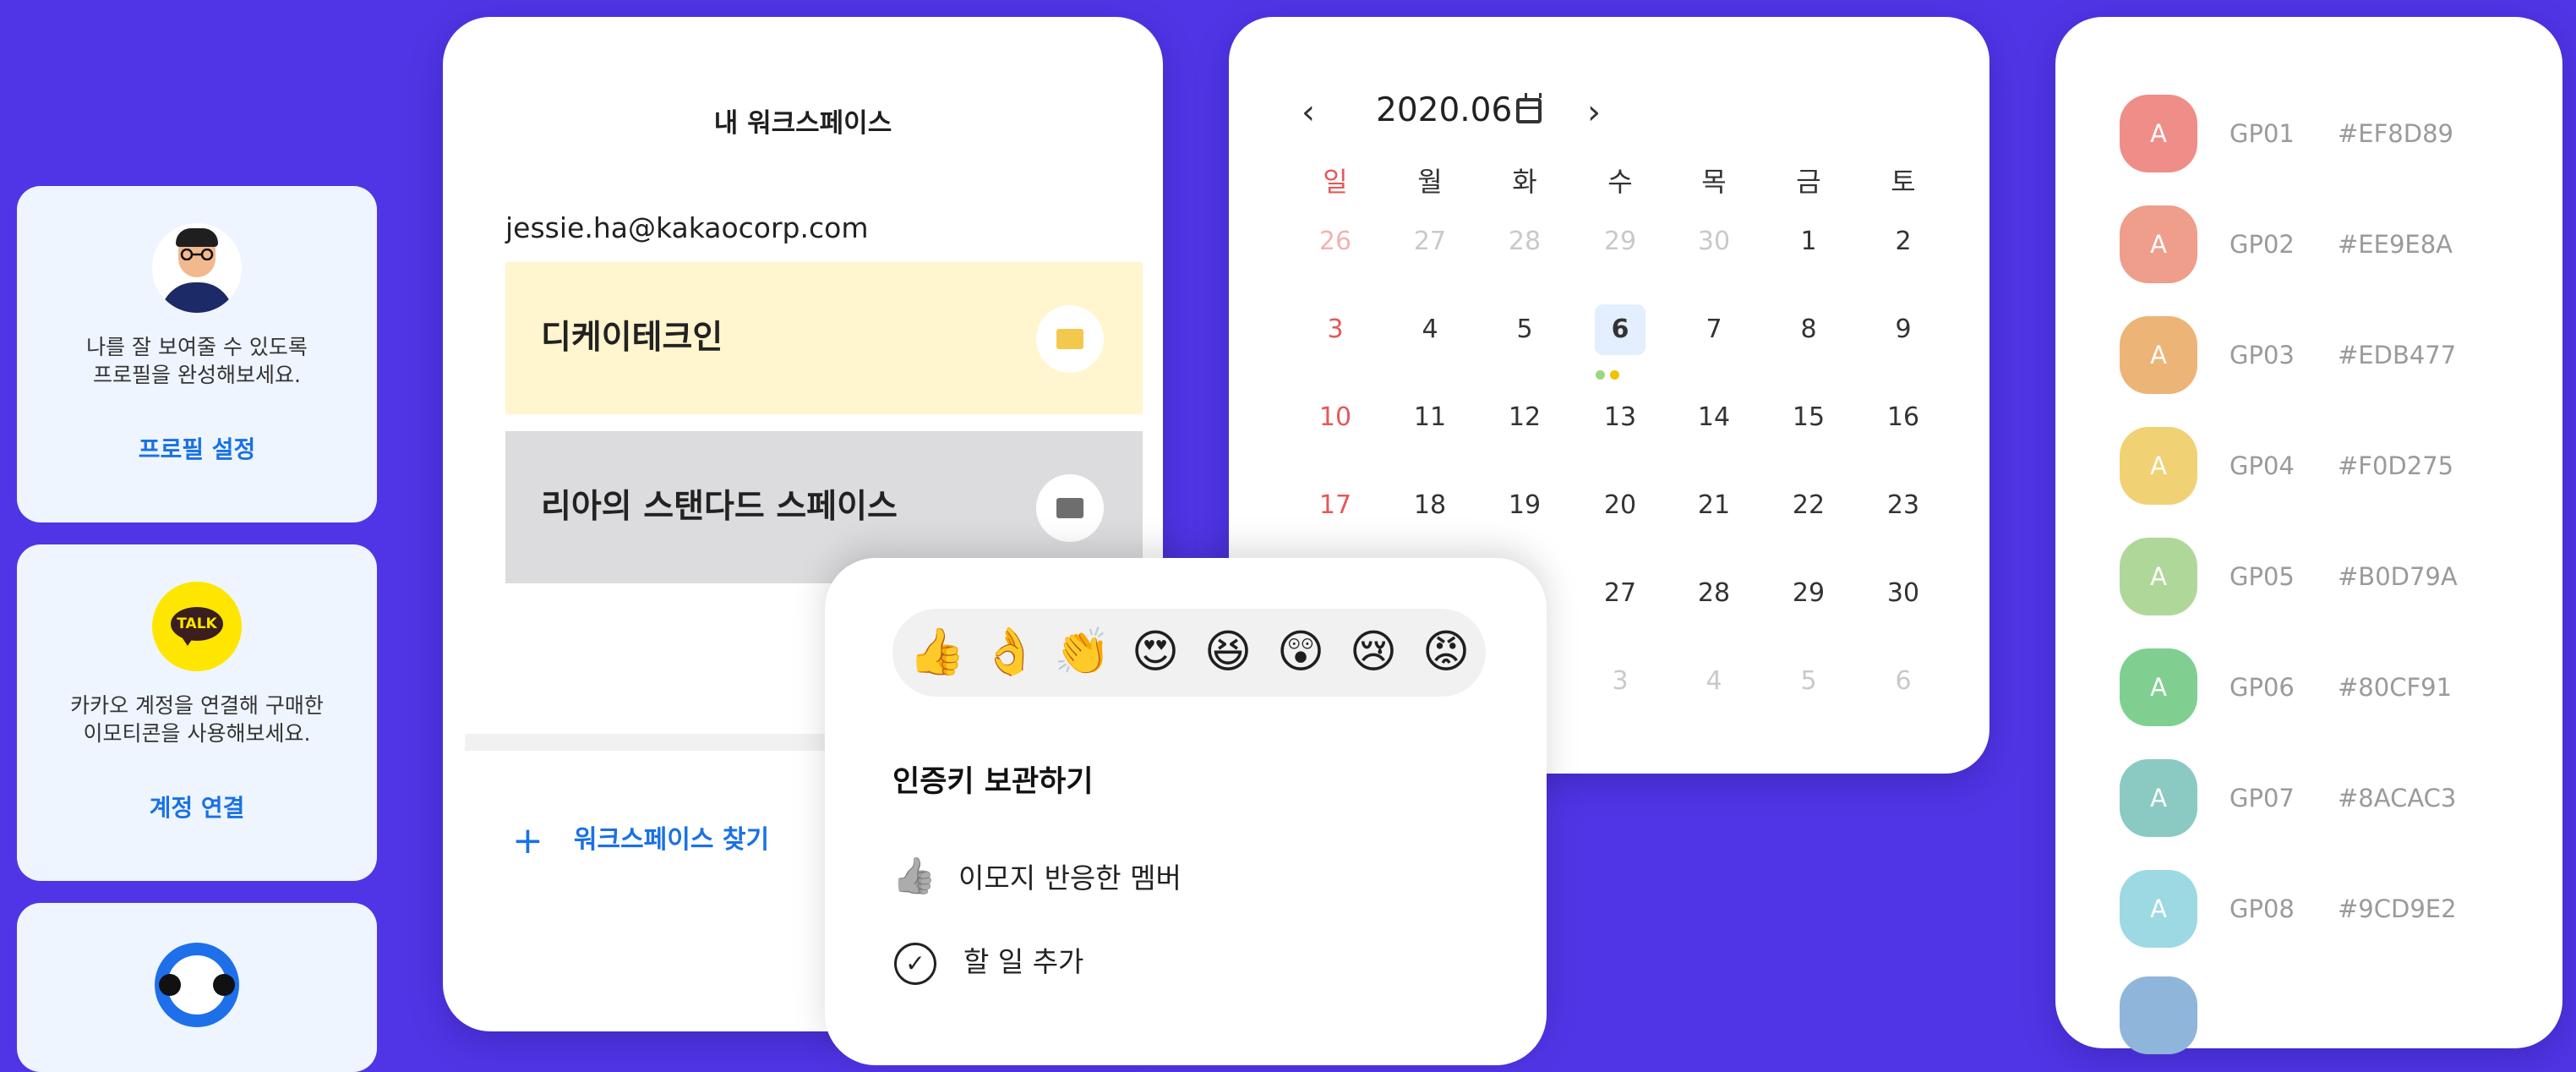  What do you see at coordinates (1524, 417) in the screenshot?
I see `calendar-day: 12` at bounding box center [1524, 417].